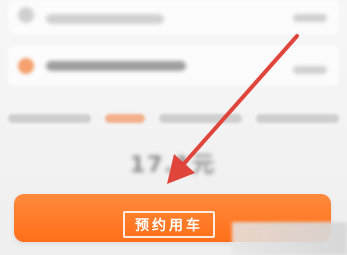 This screenshot has height=255, width=347. I want to click on tab-bar, so click(173, 118).